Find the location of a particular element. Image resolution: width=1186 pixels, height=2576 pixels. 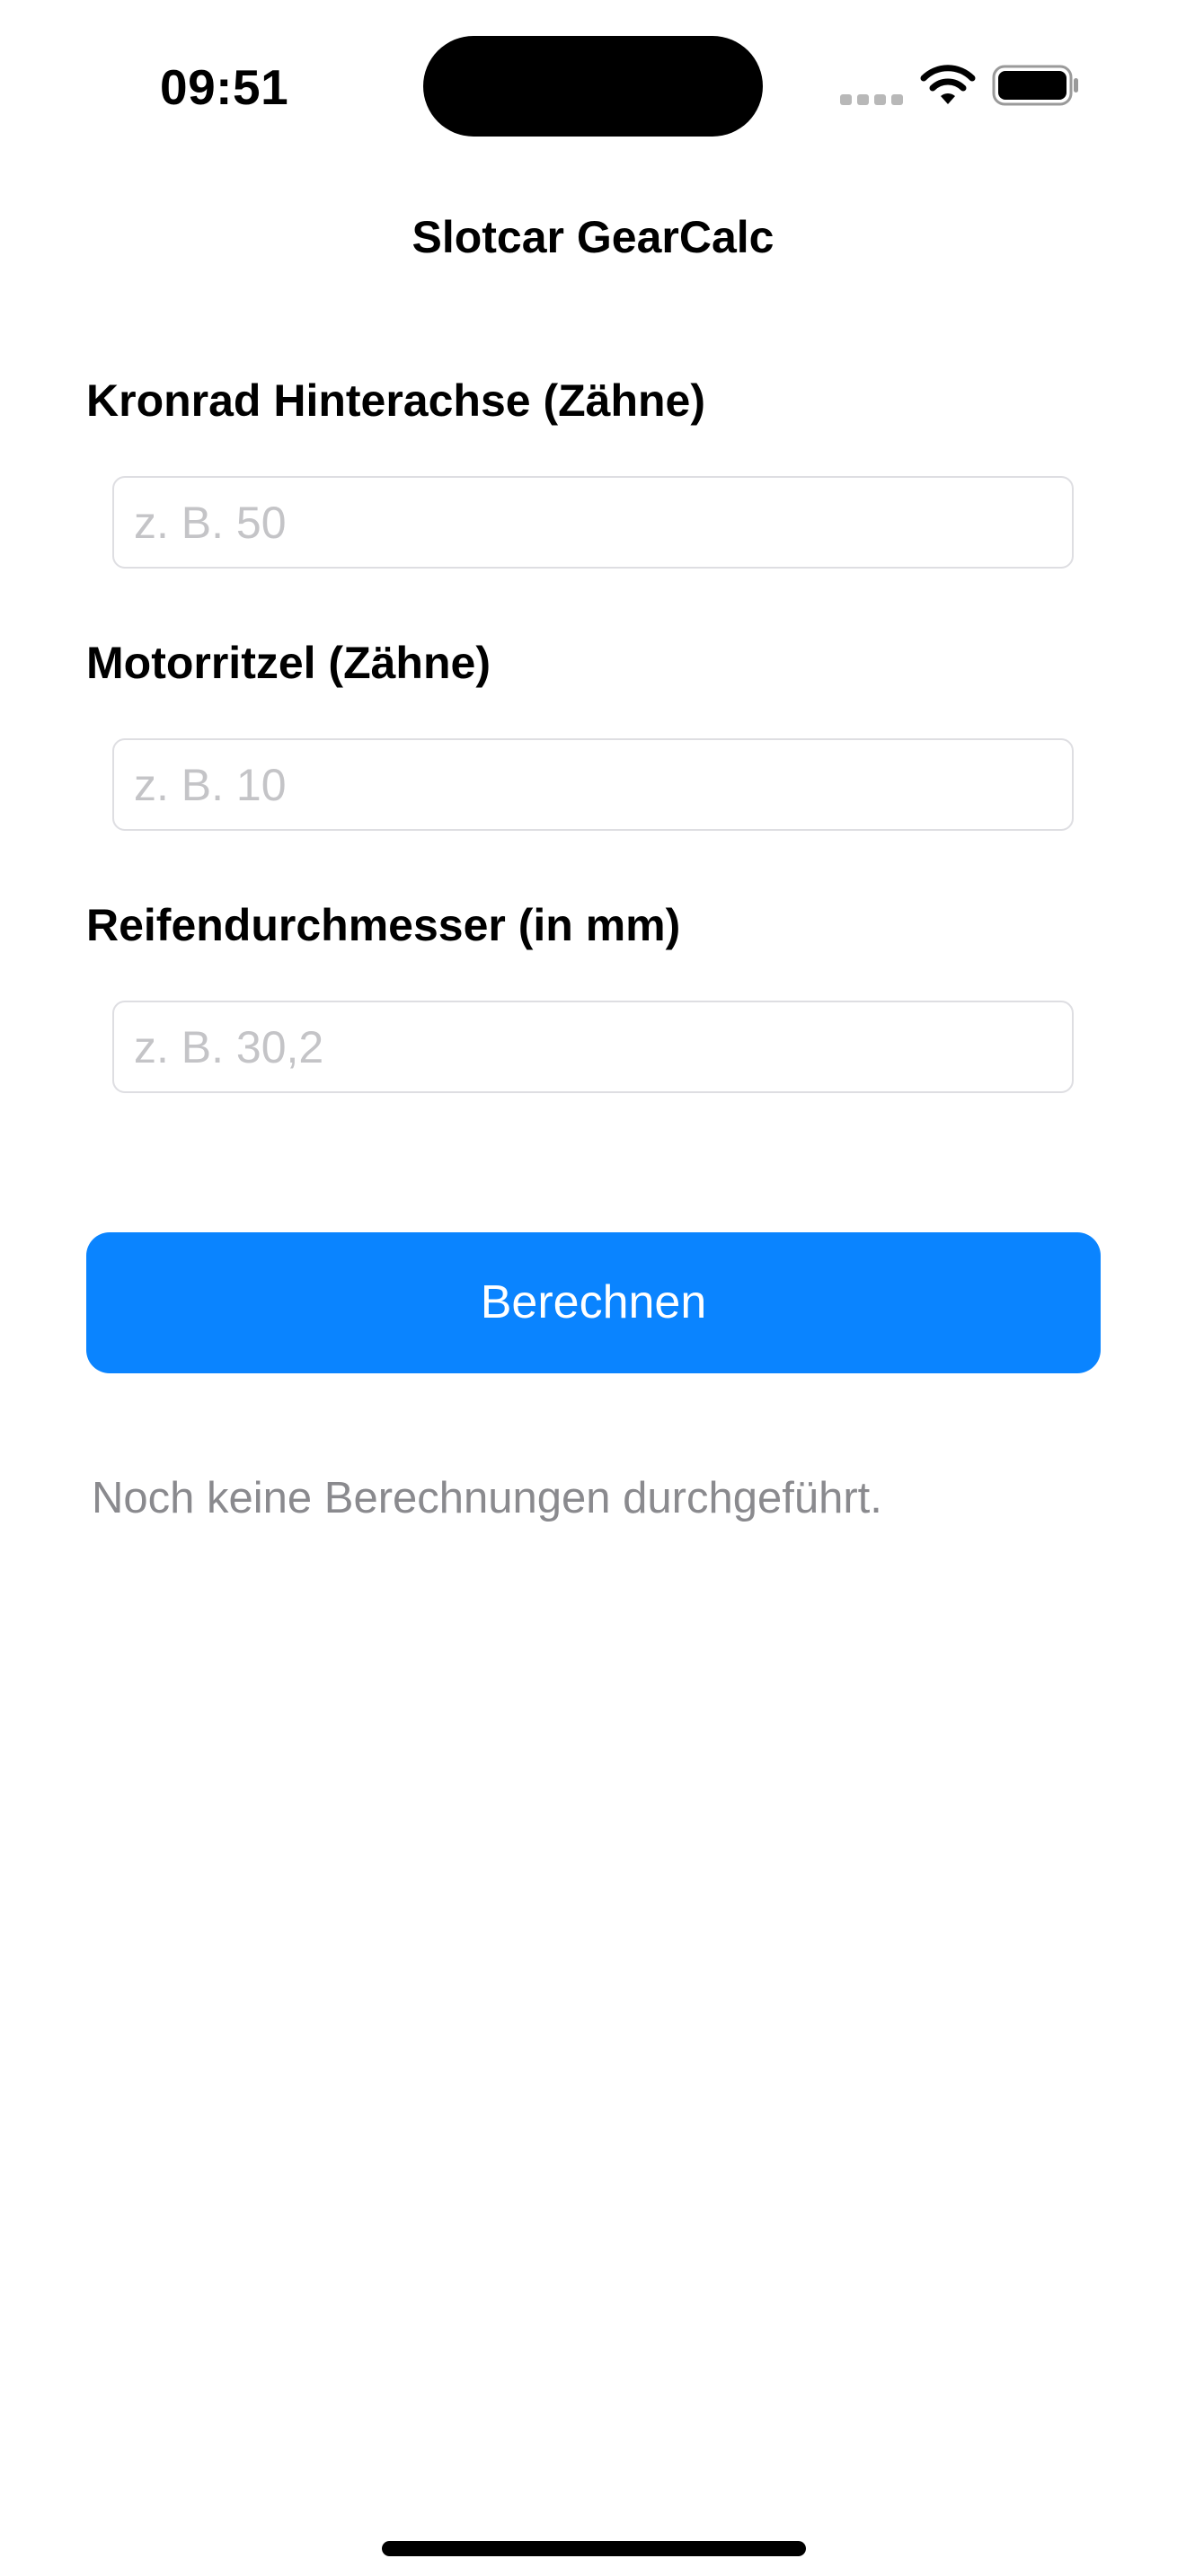

crown-gear-label: Kronrad Hinterachse (Zähne) is located at coordinates (396, 400).